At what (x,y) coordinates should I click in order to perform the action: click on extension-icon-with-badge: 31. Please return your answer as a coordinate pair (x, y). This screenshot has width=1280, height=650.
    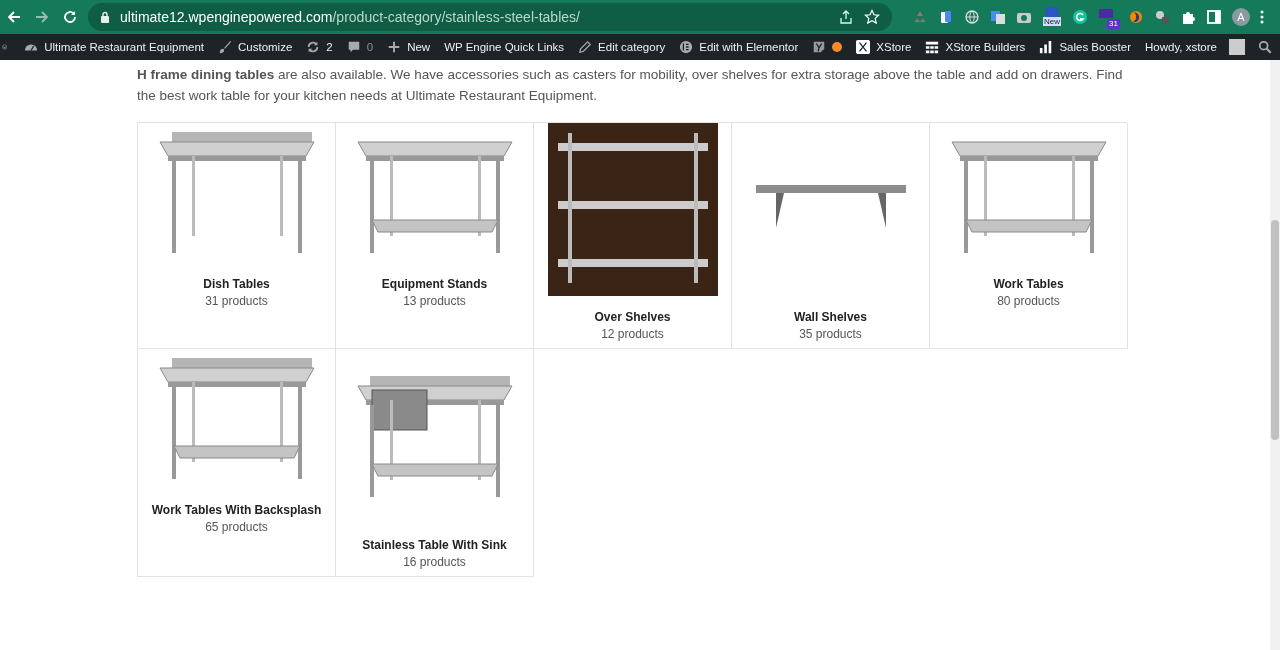
    Looking at the image, I should click on (1108, 17).